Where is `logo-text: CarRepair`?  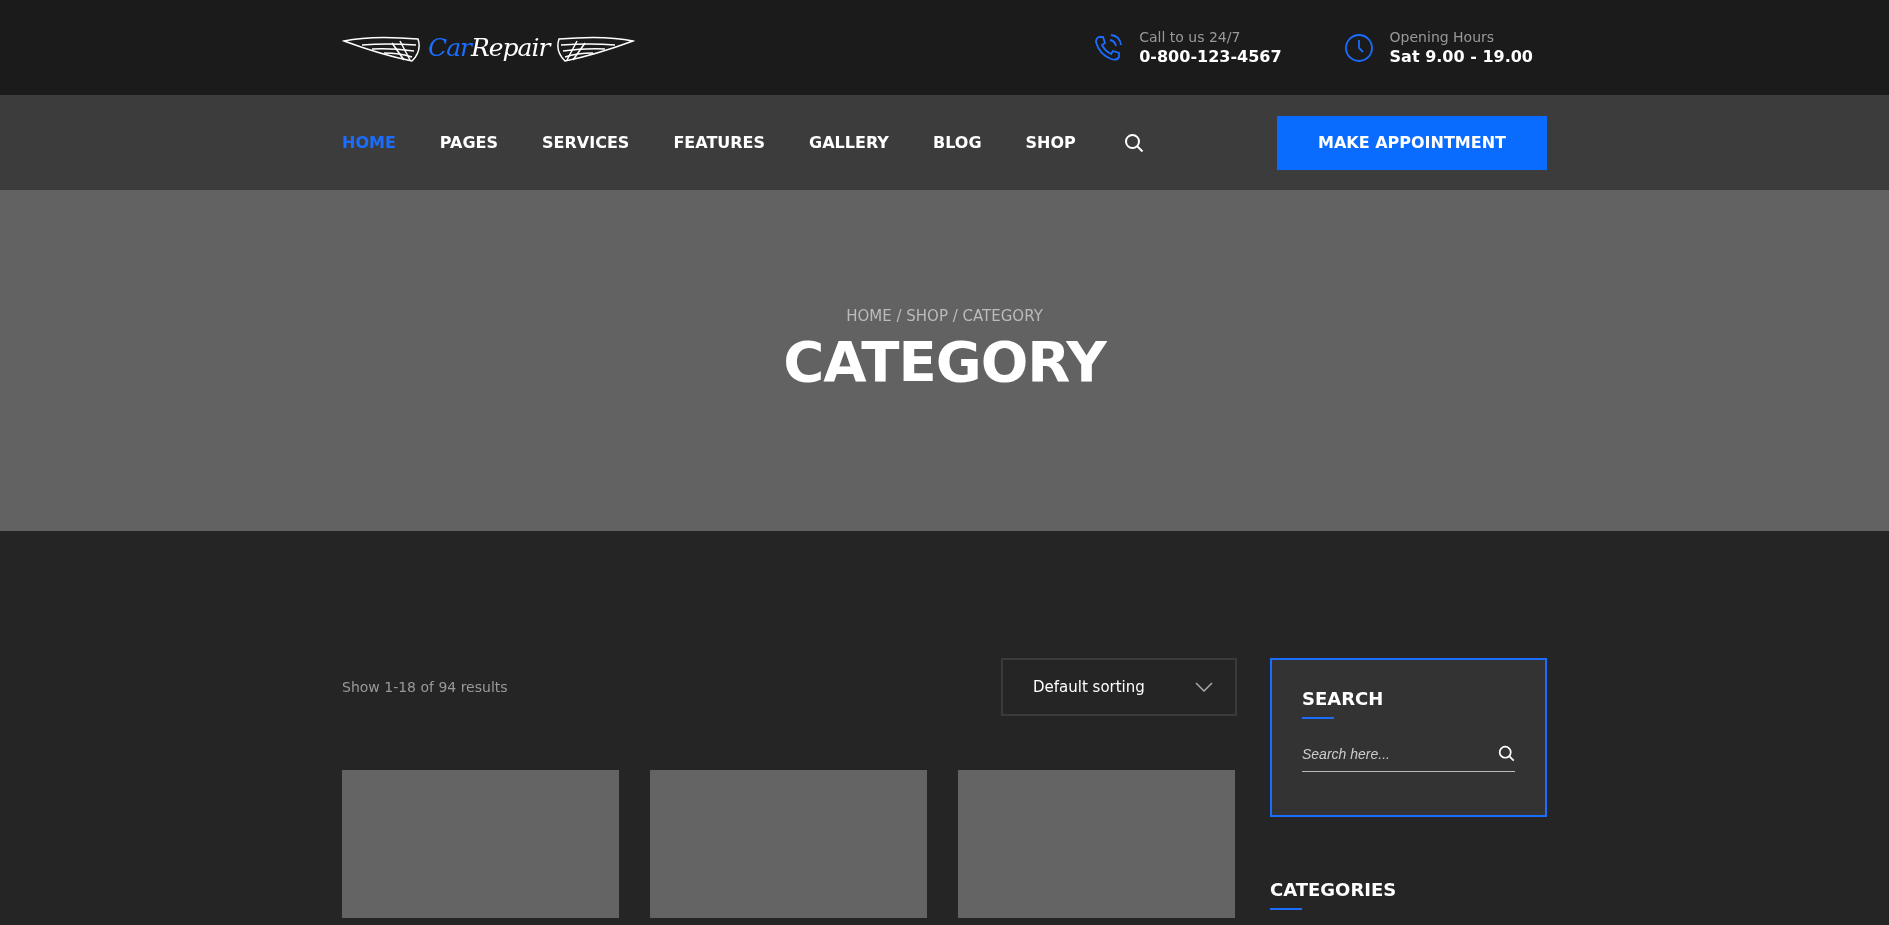
logo-text: CarRepair is located at coordinates (489, 47).